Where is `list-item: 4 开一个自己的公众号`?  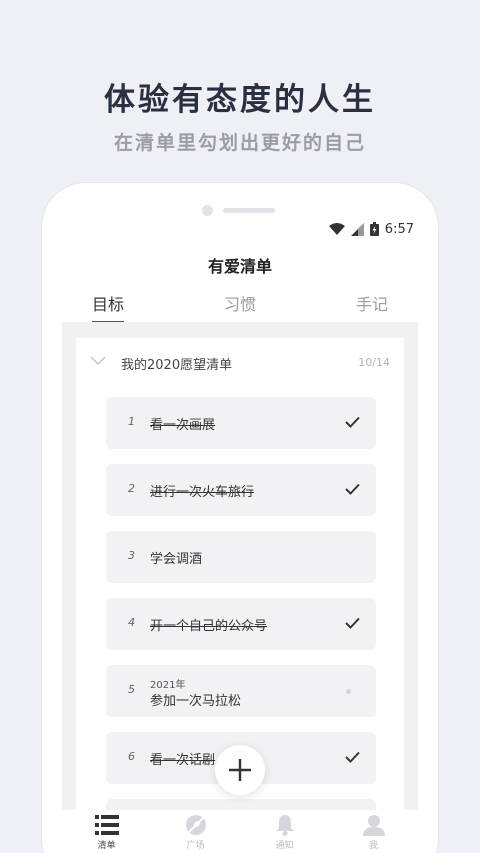 list-item: 4 开一个自己的公众号 is located at coordinates (241, 624).